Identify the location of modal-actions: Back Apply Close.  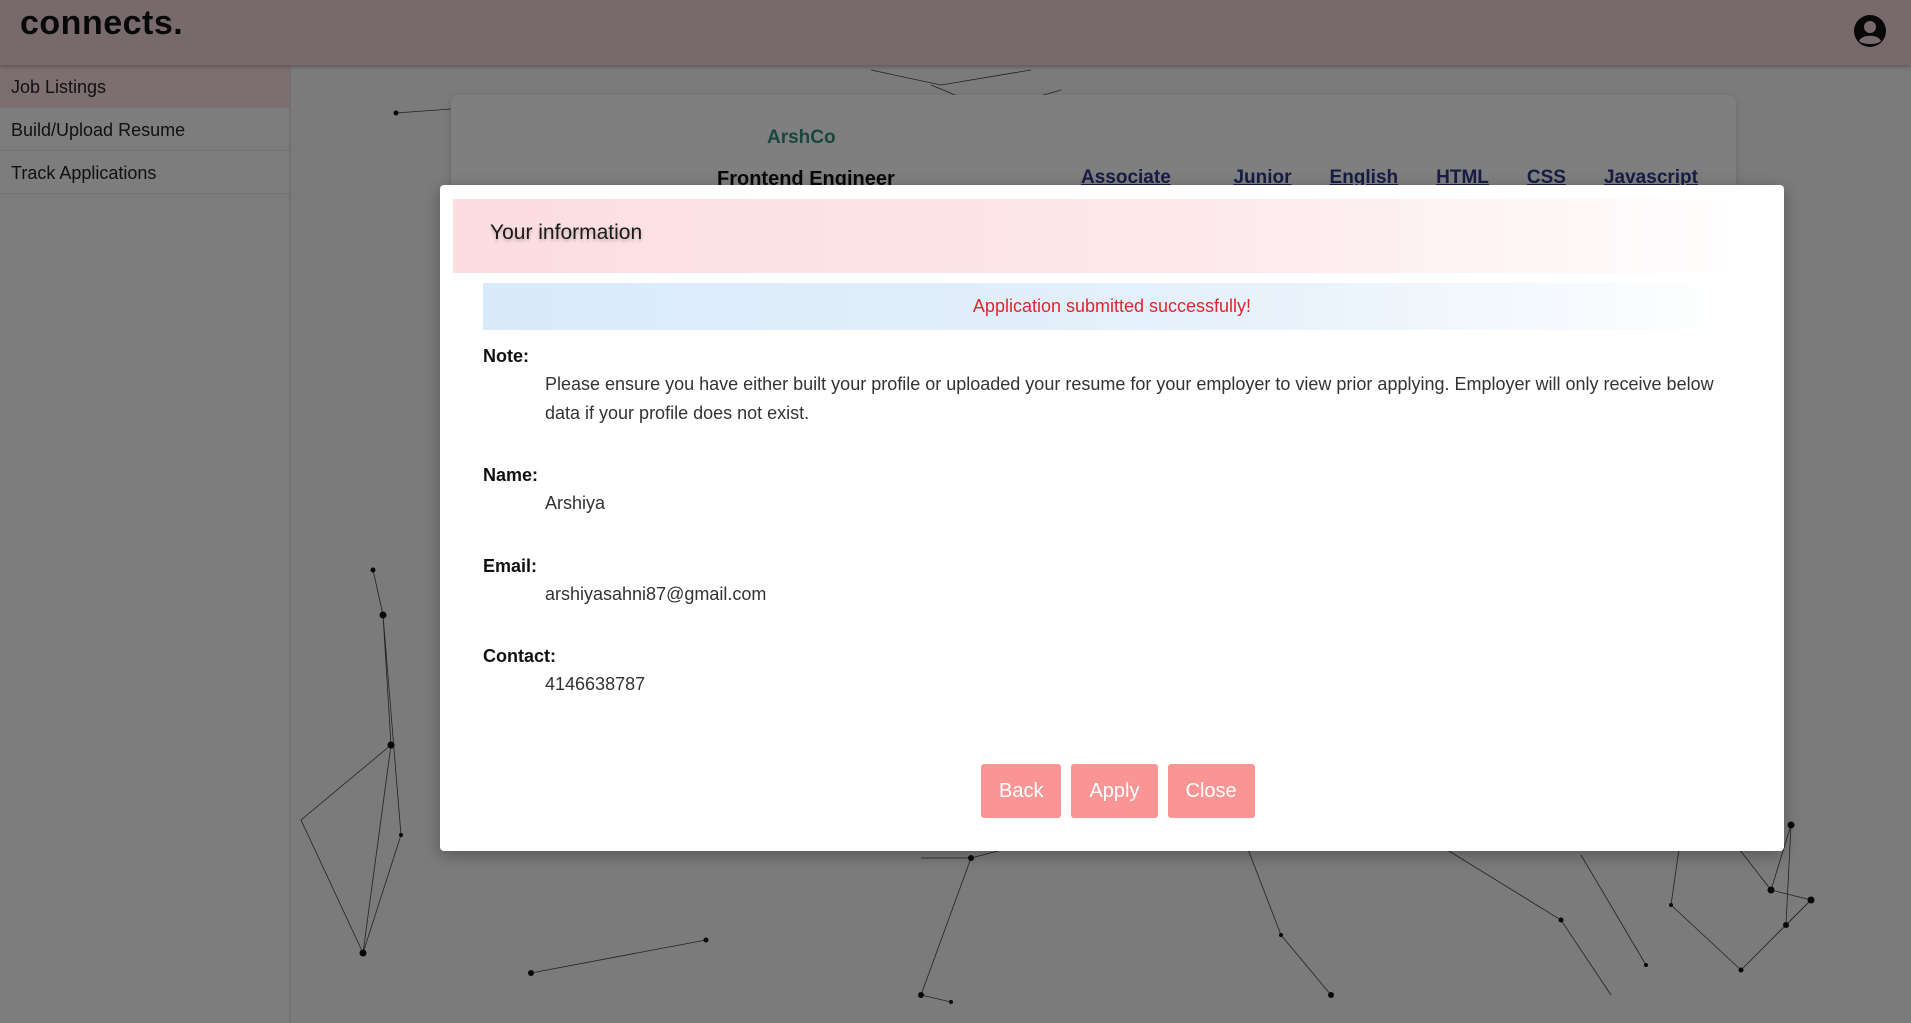
(1123, 791).